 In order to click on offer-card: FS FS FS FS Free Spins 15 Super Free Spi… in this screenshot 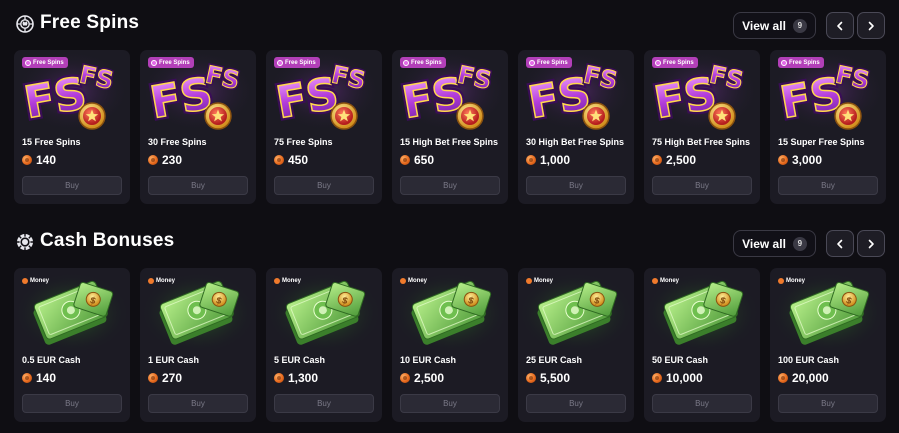, I will do `click(828, 127)`.